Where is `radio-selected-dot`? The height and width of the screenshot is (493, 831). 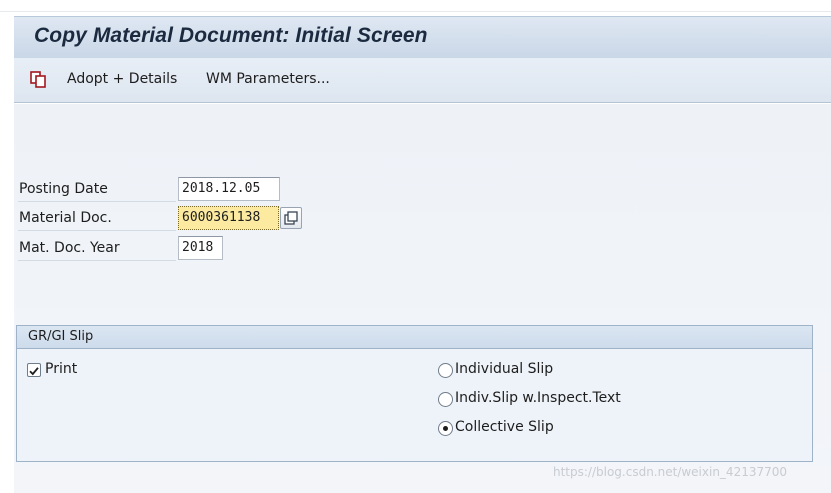 radio-selected-dot is located at coordinates (445, 428).